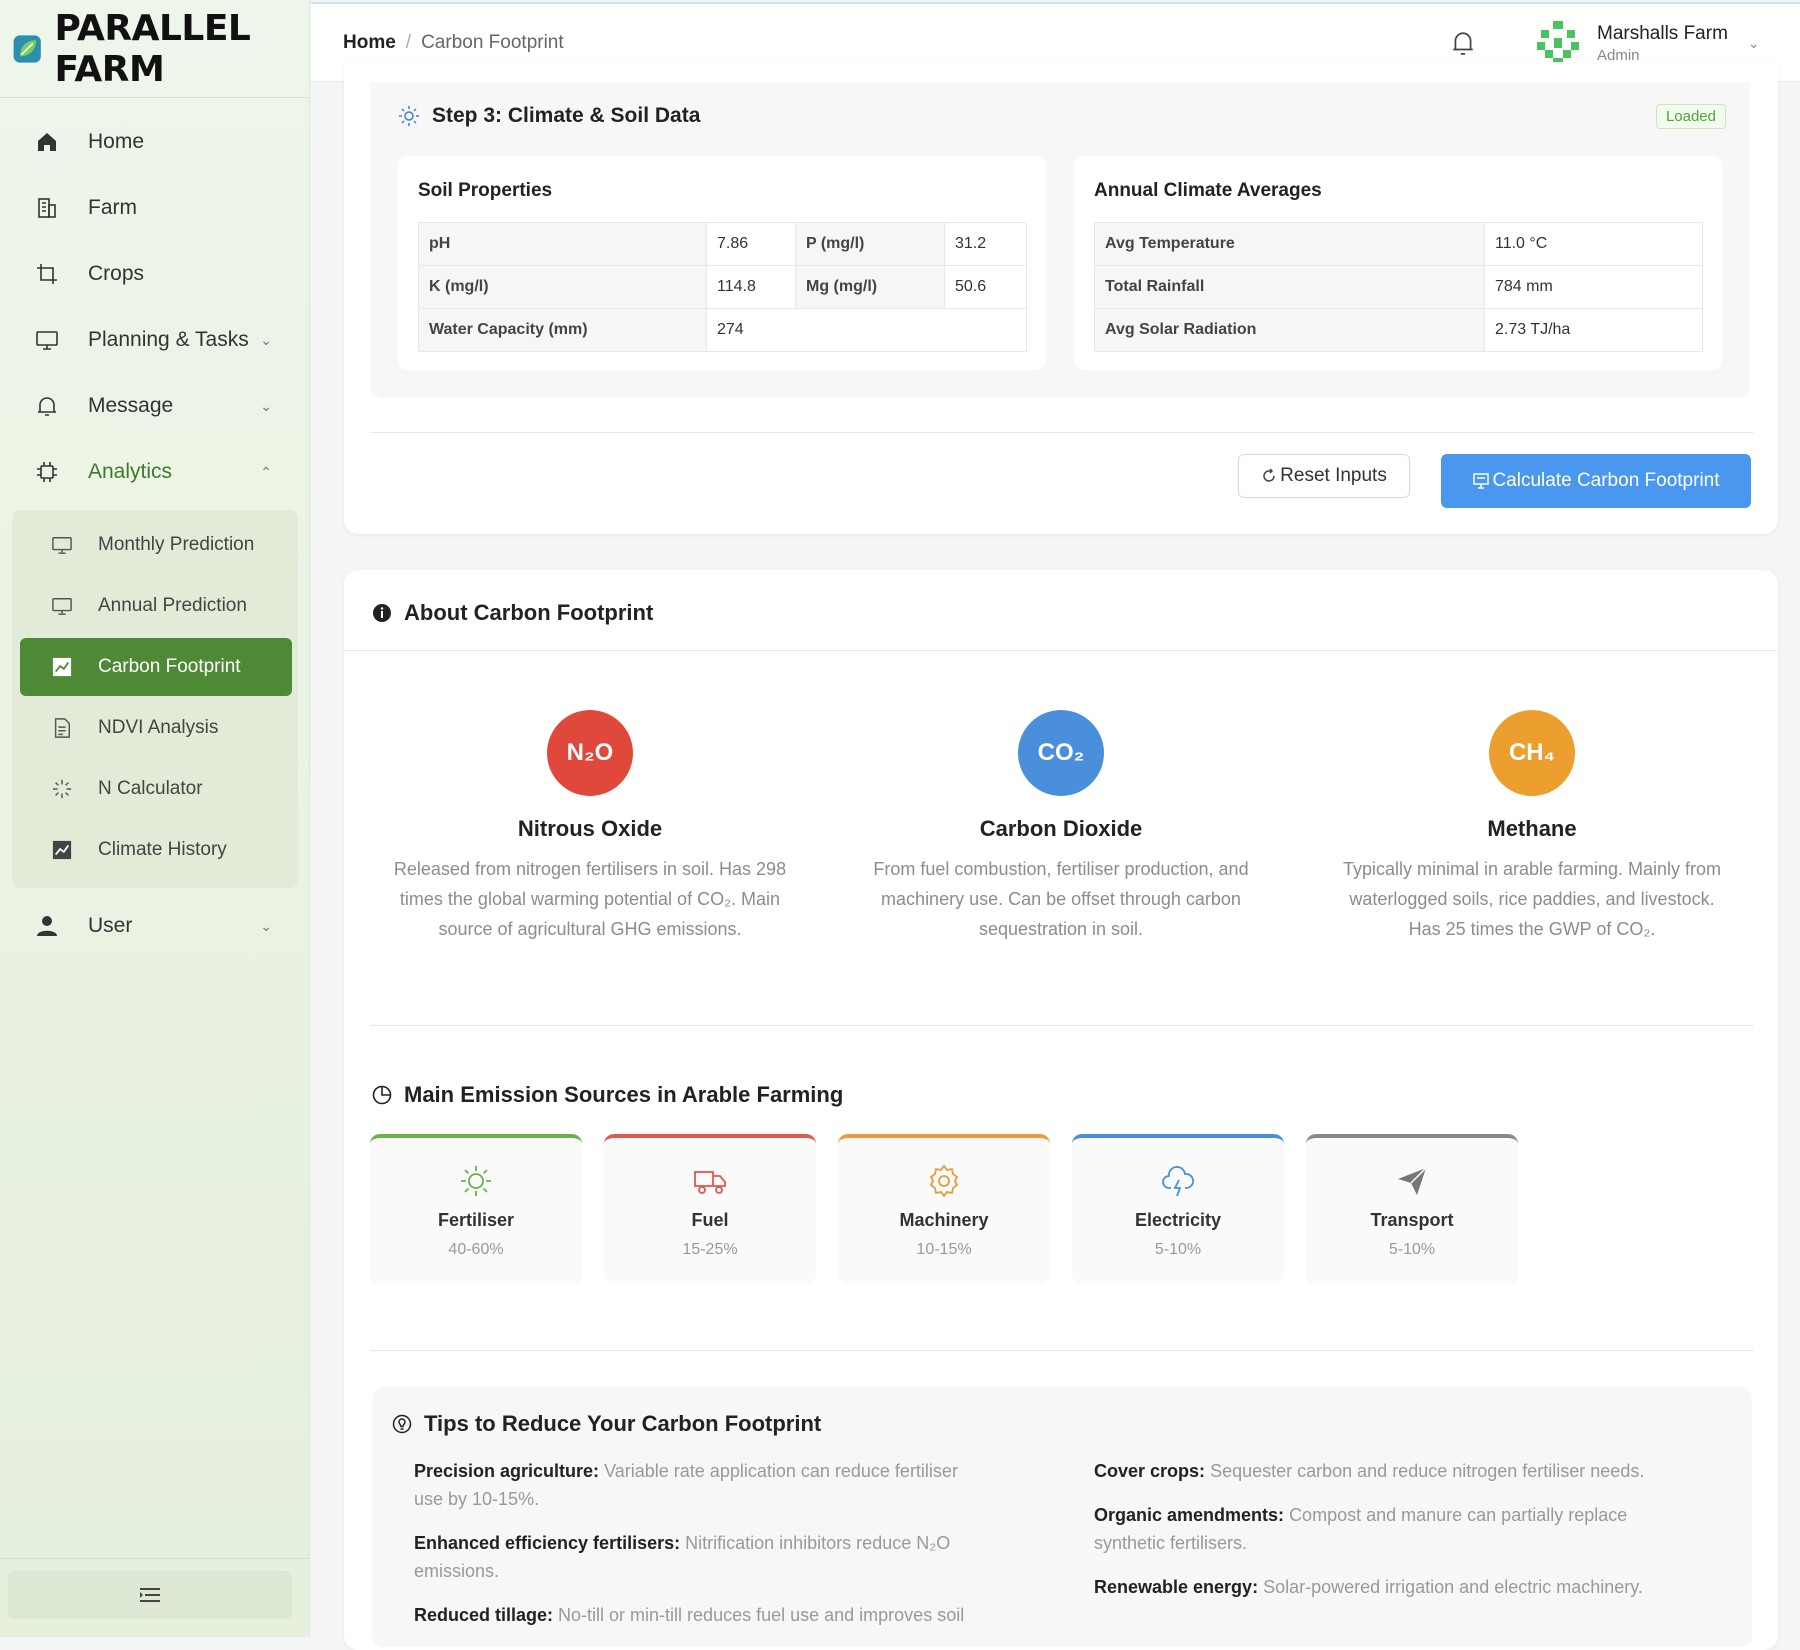 This screenshot has height=1650, width=1800. Describe the element at coordinates (722, 330) in the screenshot. I see `table-row: Water Capacity (mm) 274` at that location.